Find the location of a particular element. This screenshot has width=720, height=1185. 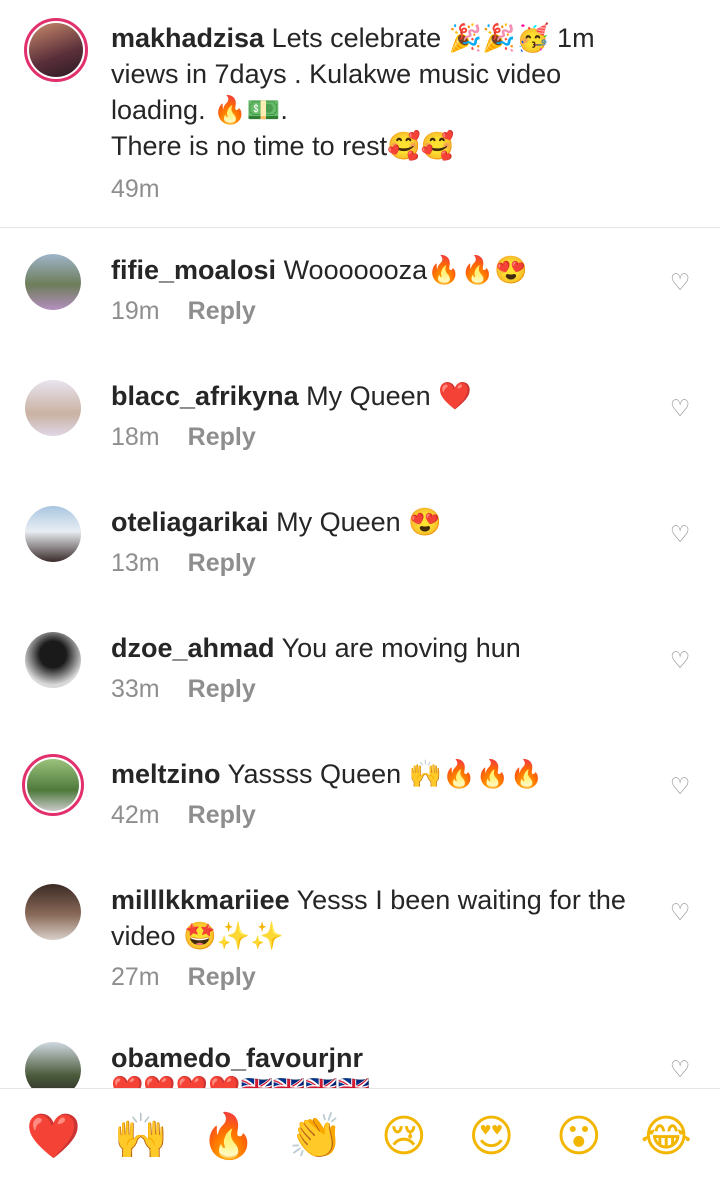

comment-username: fifie_moalosi is located at coordinates (193, 270).